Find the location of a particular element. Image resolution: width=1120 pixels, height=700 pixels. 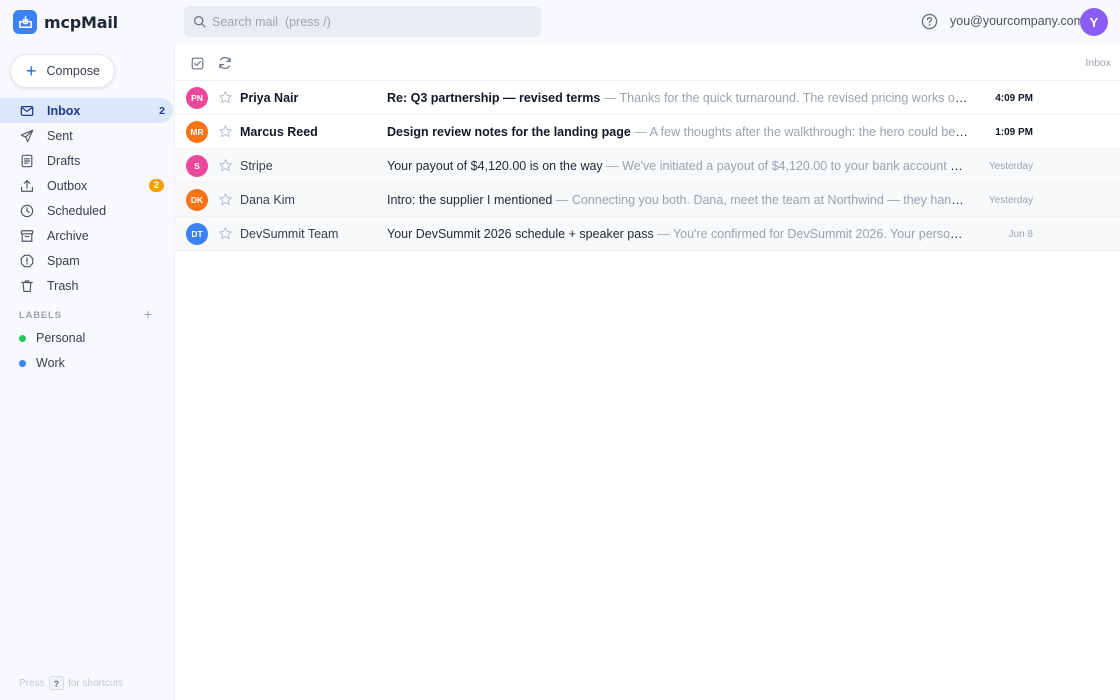

sidebar-item-trash: Trash is located at coordinates (86, 285).